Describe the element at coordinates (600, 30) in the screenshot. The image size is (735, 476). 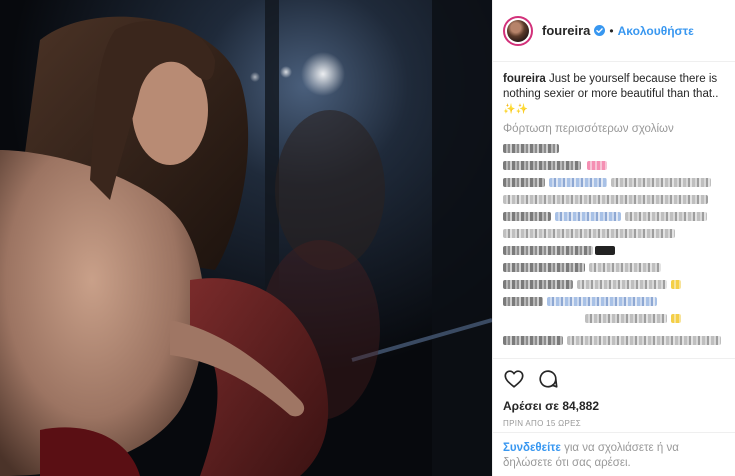
I see `verified-badge-icon` at that location.